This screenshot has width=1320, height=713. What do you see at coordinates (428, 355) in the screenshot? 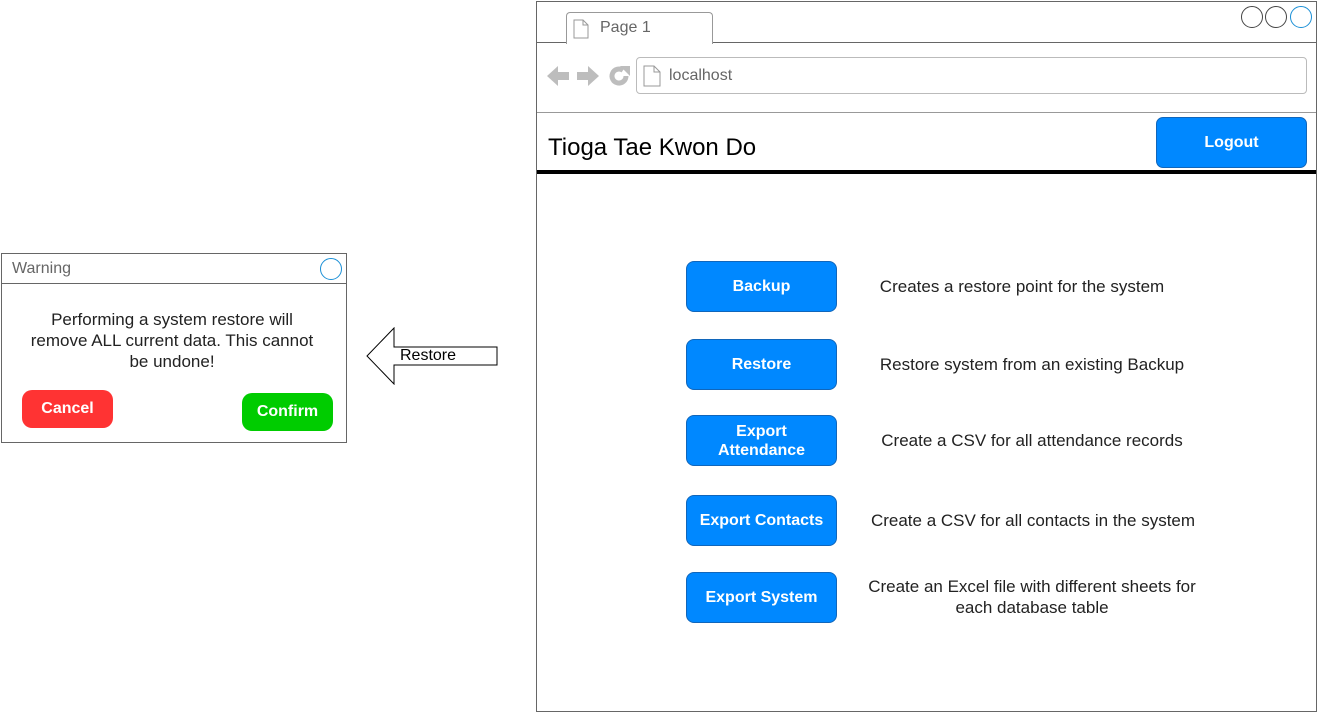
I see `arrow-label: Restore` at bounding box center [428, 355].